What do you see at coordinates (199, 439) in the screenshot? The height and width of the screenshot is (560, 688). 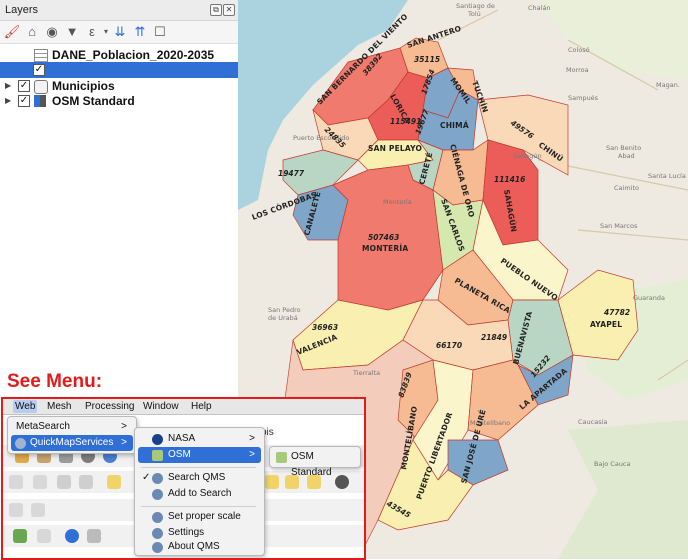 I see `menu-item-nasa: NASA >` at bounding box center [199, 439].